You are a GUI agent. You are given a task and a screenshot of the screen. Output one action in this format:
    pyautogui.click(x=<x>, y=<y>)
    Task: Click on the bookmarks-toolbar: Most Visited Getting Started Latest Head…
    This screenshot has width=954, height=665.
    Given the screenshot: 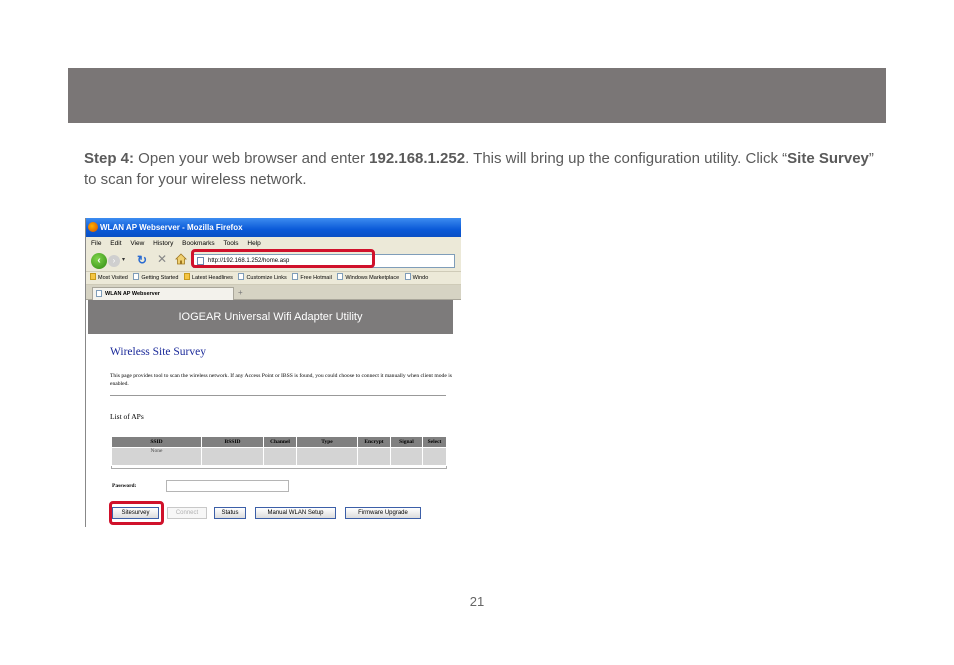 What is the action you would take?
    pyautogui.click(x=273, y=278)
    